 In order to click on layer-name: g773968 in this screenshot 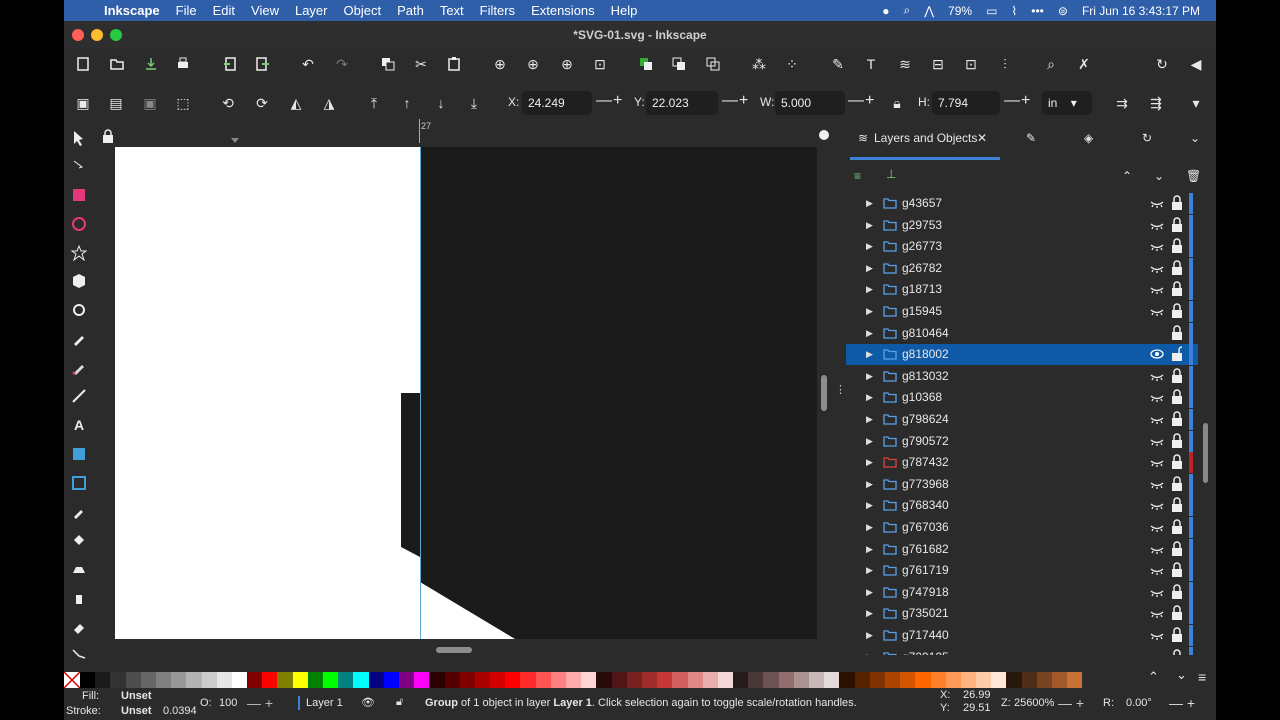, I will do `click(925, 484)`.